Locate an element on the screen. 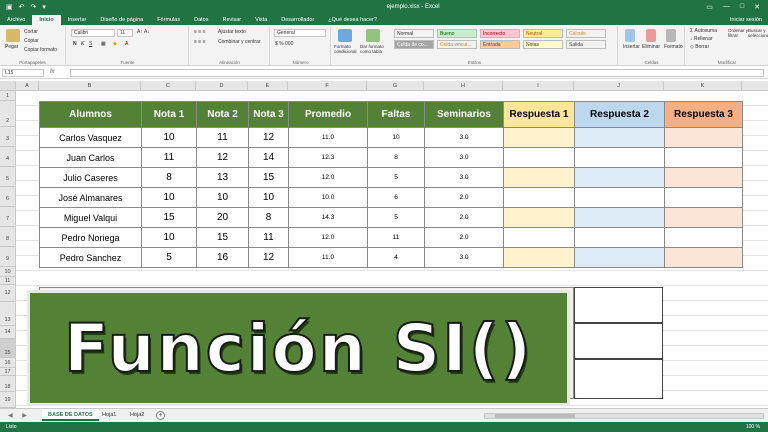 The image size is (768, 432). sort-filter-button: Ordenar y filtrar is located at coordinates (738, 33).